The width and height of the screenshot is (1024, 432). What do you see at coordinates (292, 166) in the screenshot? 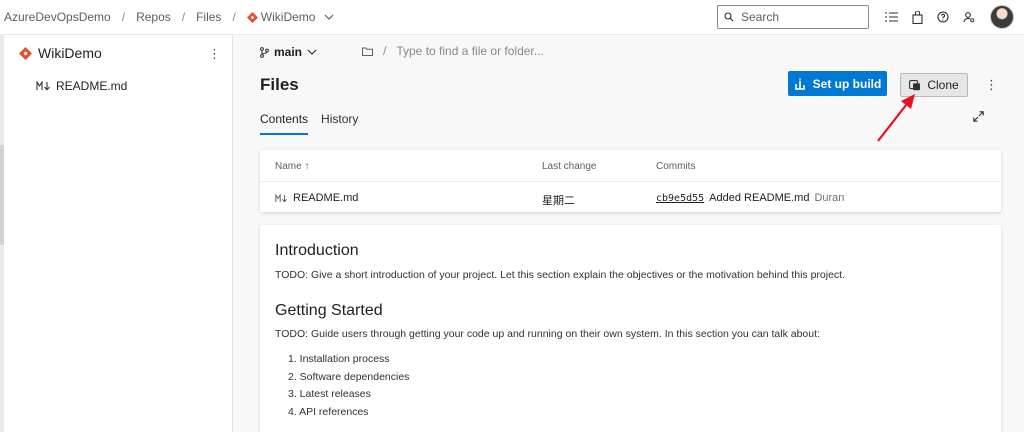
I see `column-header-name: Name ↑` at bounding box center [292, 166].